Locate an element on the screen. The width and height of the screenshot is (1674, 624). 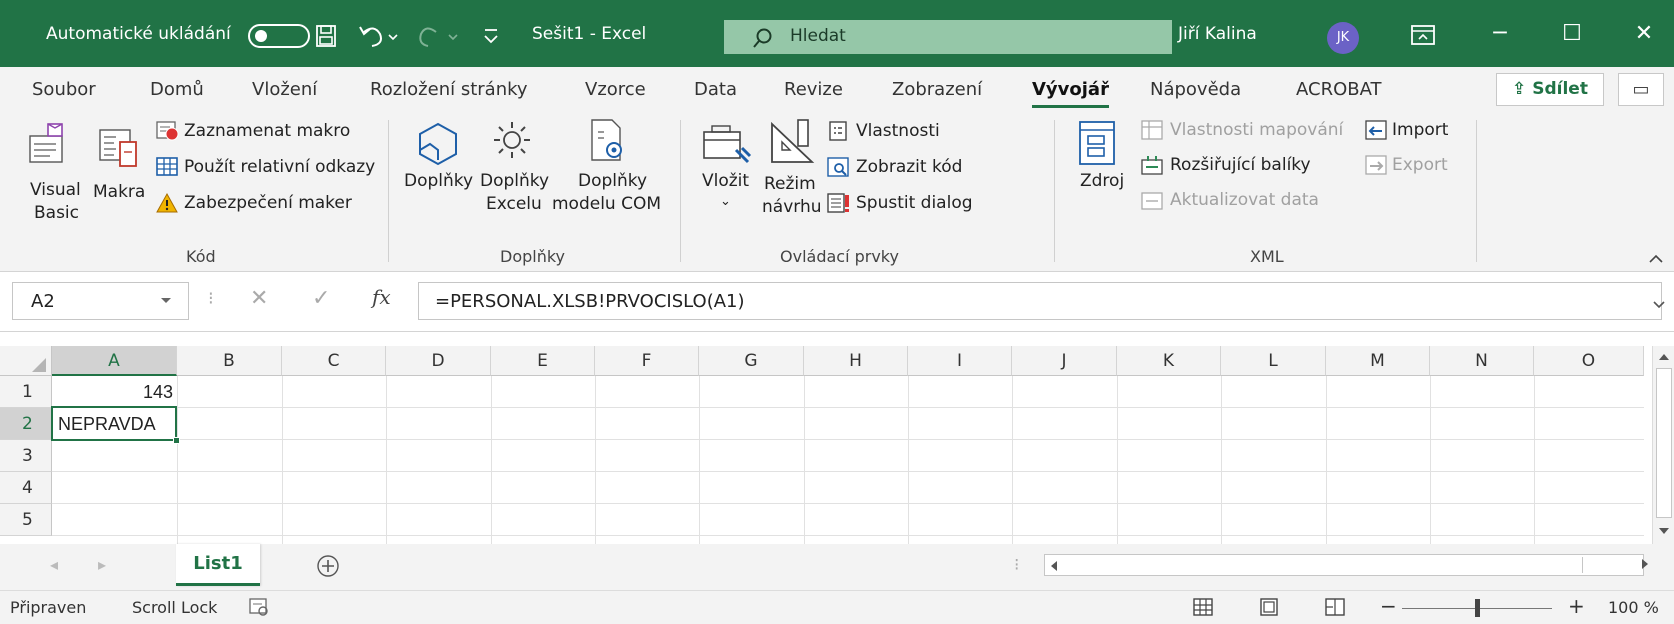
save-icon is located at coordinates (326, 36).